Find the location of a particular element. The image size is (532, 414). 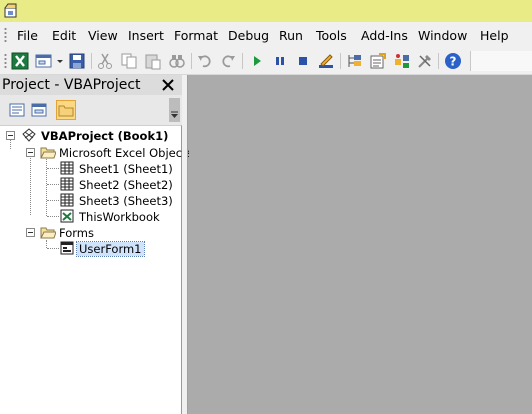

userform-icon is located at coordinates (67, 248).